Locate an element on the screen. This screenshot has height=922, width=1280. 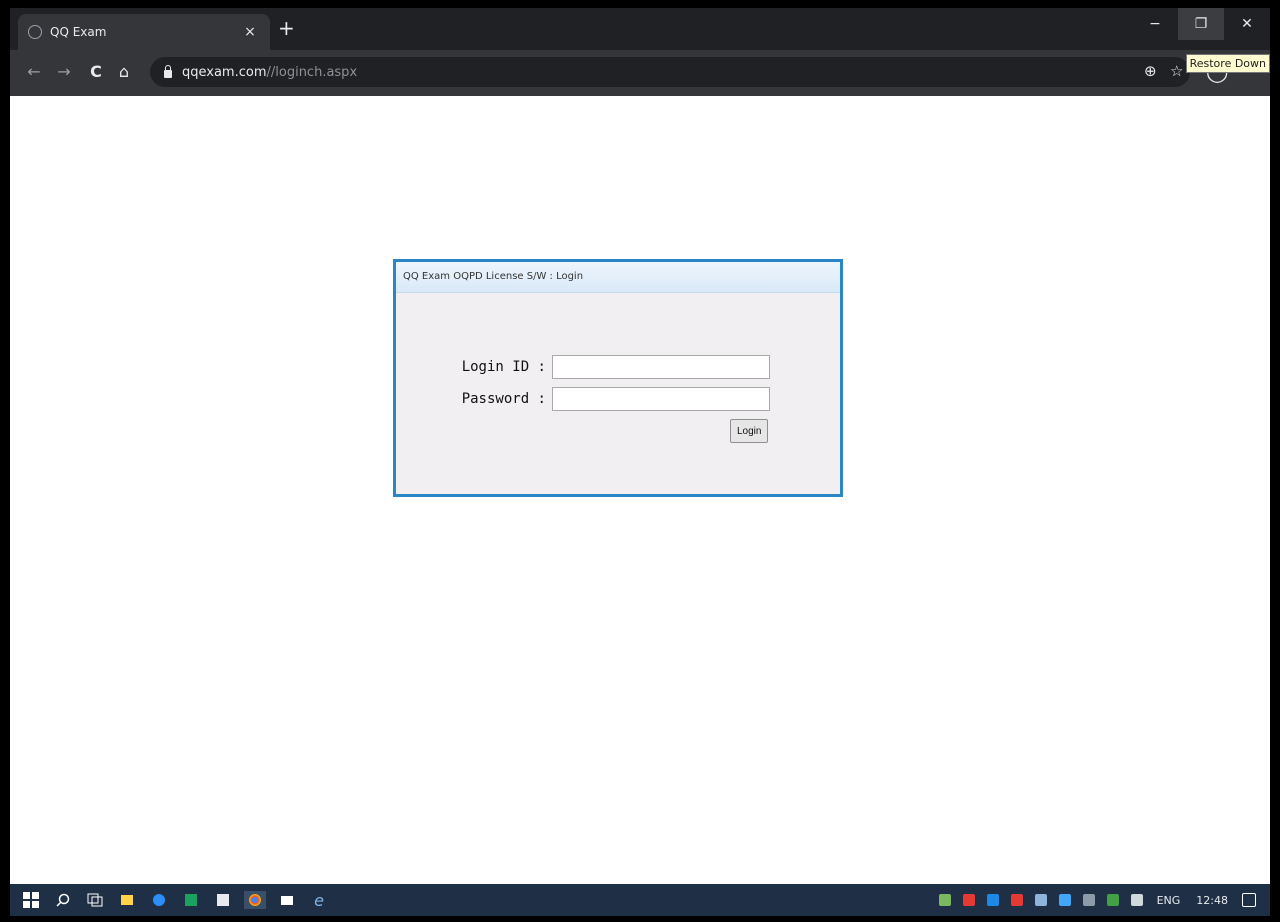
address-bar: qqexam.com //loginch.aspx is located at coordinates (670, 72).